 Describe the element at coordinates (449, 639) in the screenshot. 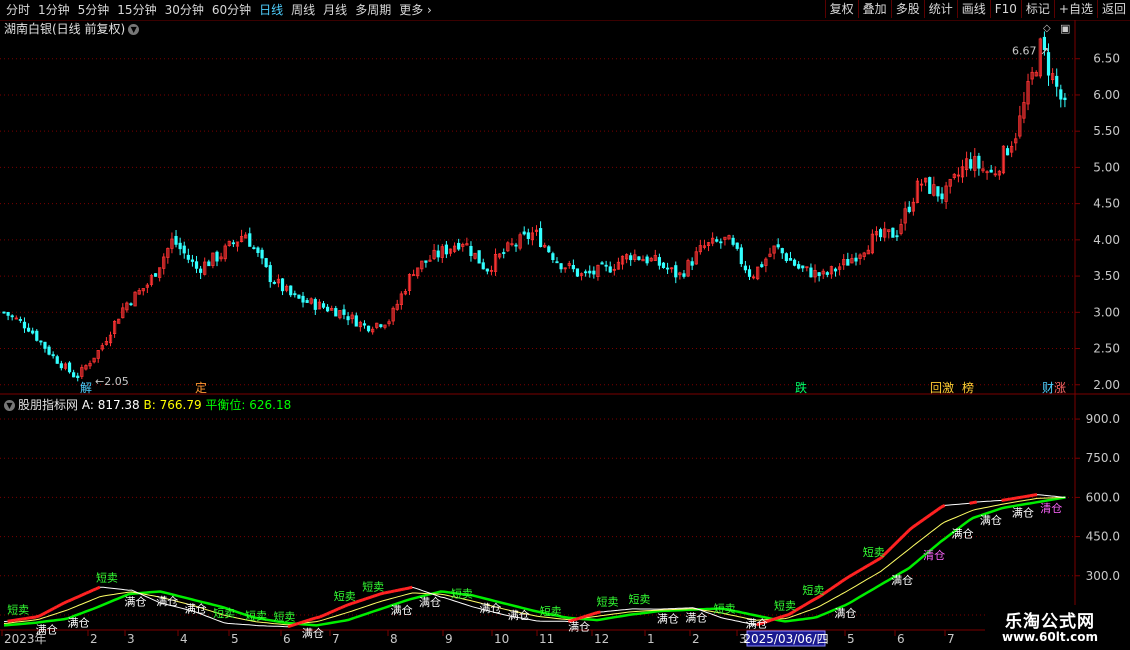

I see `date-tick-label: 9` at that location.